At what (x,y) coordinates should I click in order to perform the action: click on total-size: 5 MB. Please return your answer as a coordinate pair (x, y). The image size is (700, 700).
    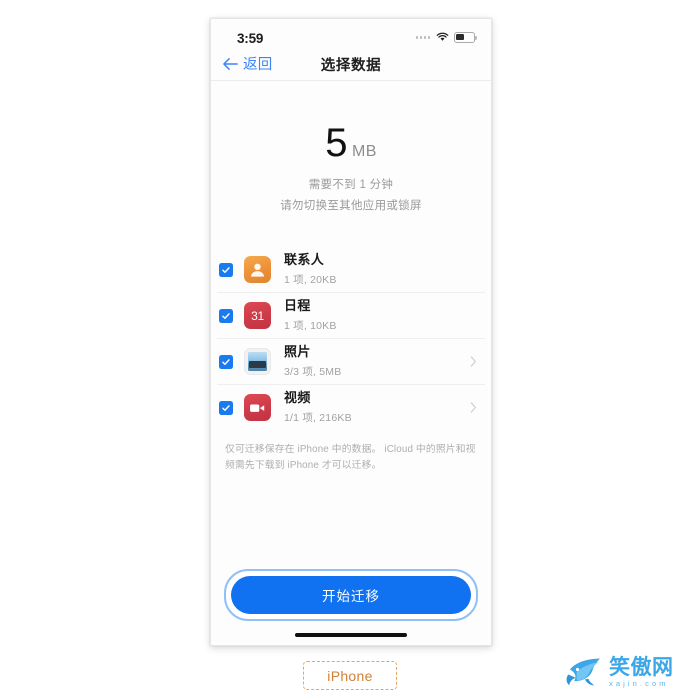
    Looking at the image, I should click on (351, 143).